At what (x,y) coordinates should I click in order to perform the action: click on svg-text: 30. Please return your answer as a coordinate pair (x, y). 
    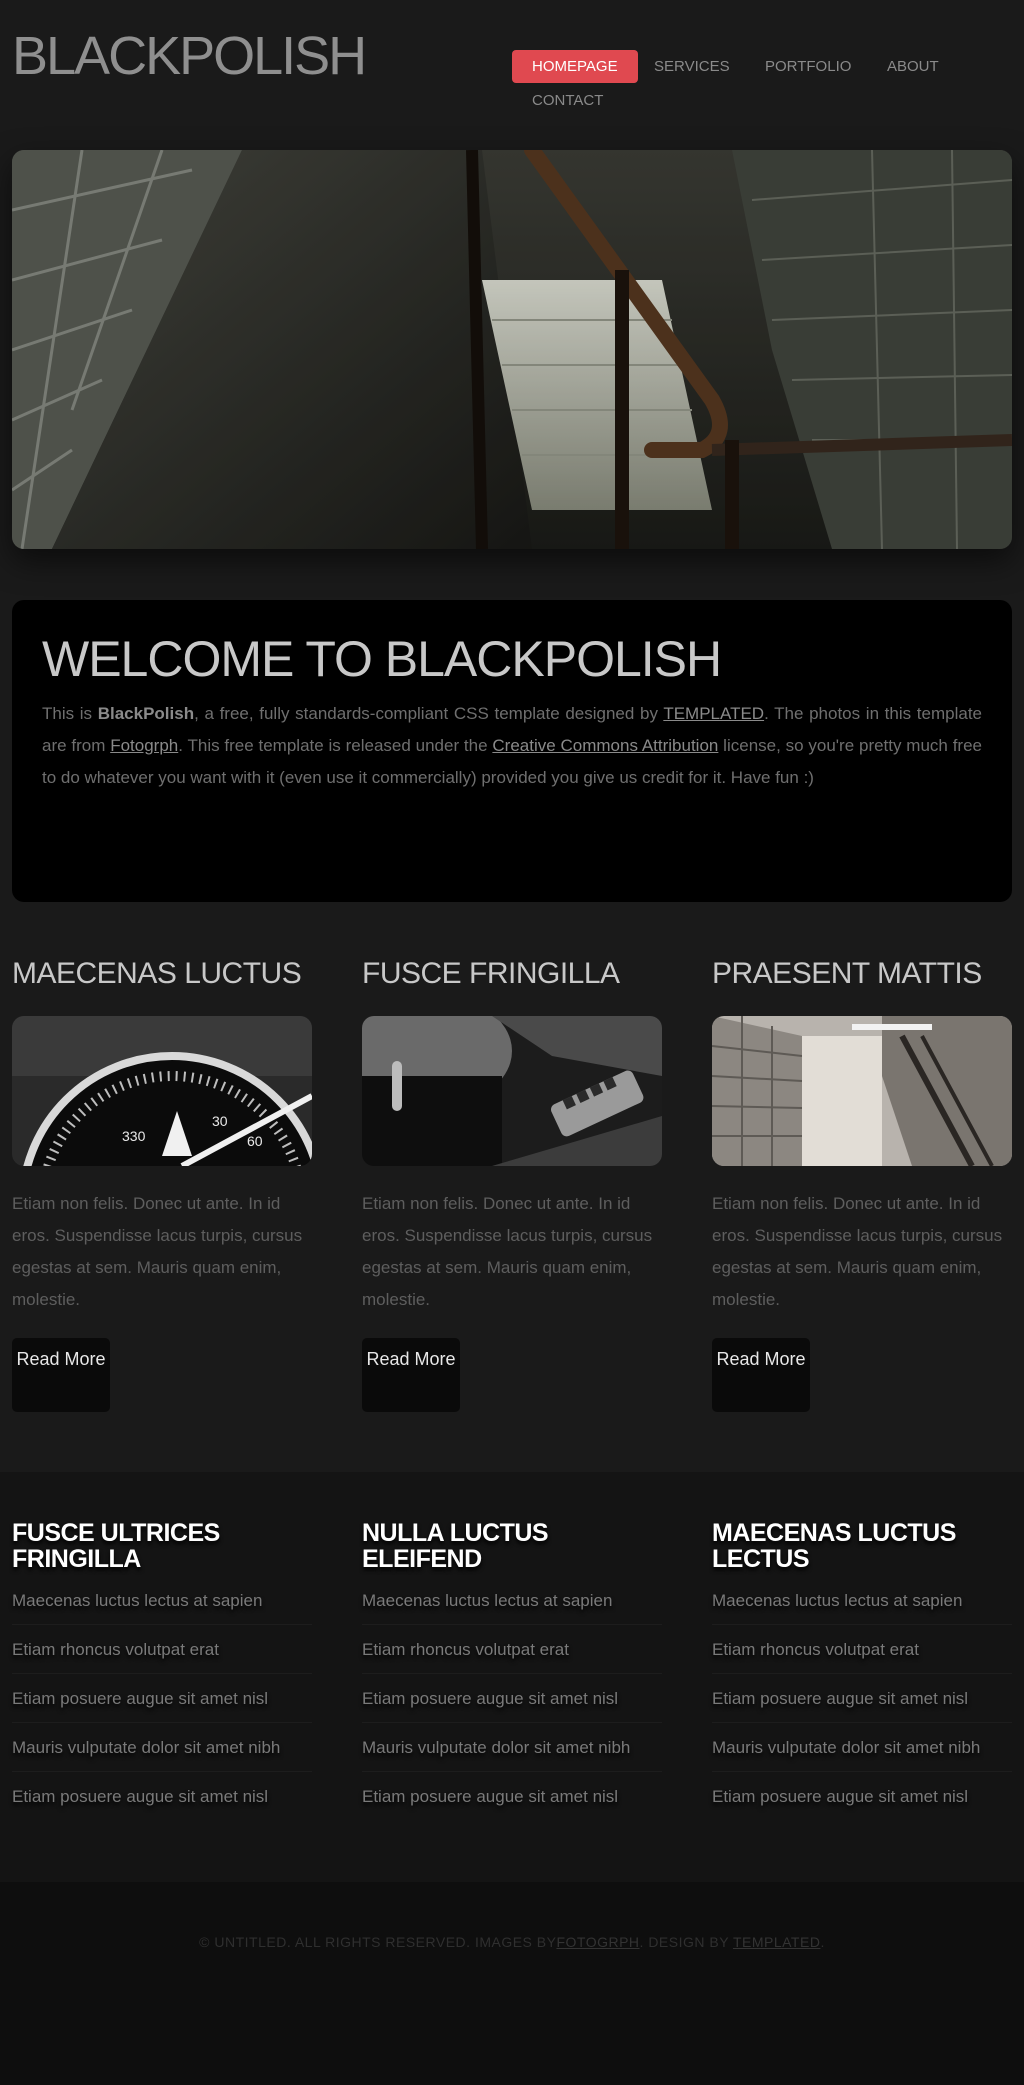
    Looking at the image, I should click on (220, 1121).